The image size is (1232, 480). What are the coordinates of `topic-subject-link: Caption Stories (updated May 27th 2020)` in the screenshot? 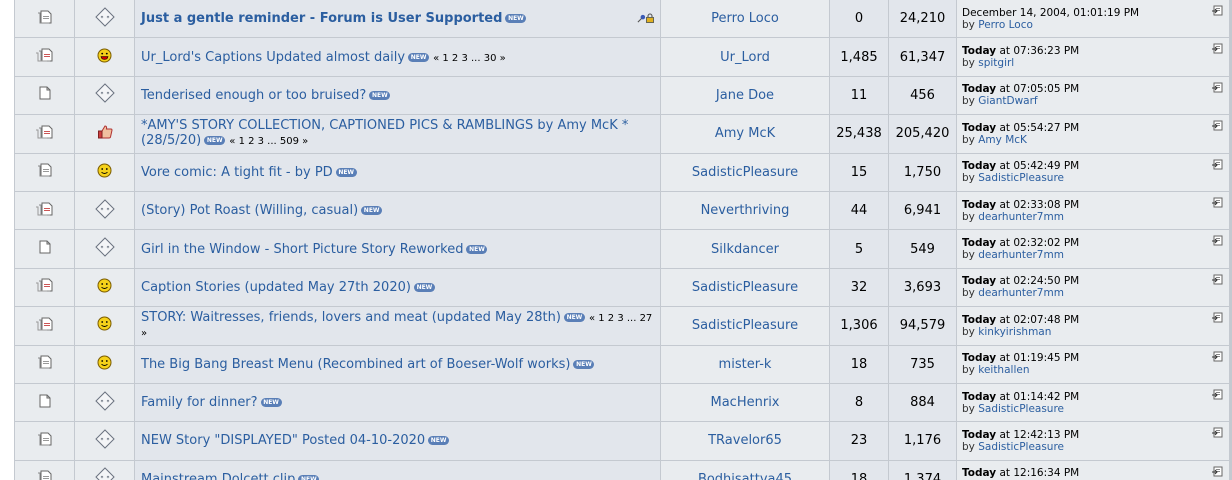 It's located at (276, 287).